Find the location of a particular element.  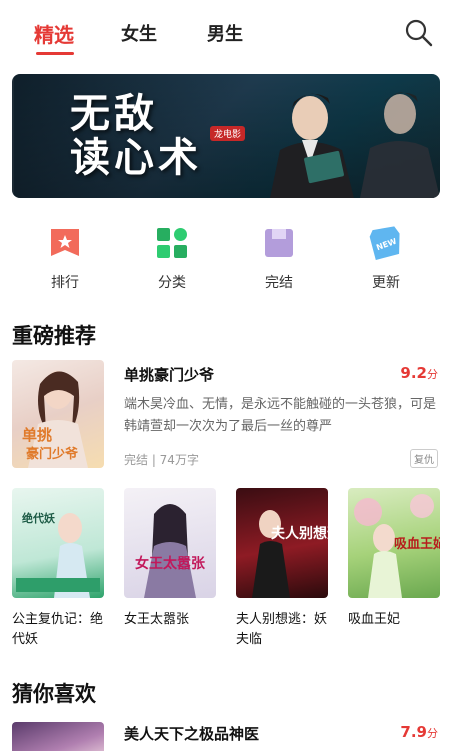

entry-update: NEW 更新 is located at coordinates (386, 259).